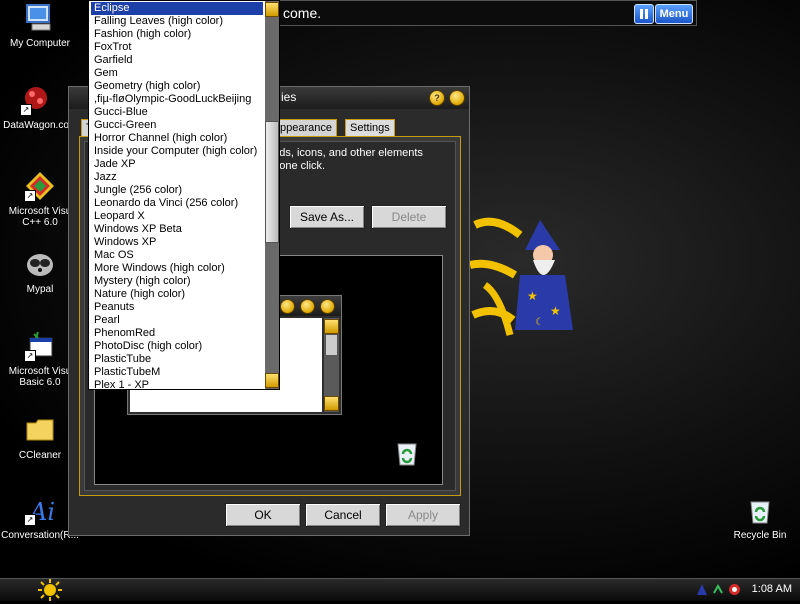 The width and height of the screenshot is (800, 604). I want to click on cancel-button: Cancel, so click(343, 515).